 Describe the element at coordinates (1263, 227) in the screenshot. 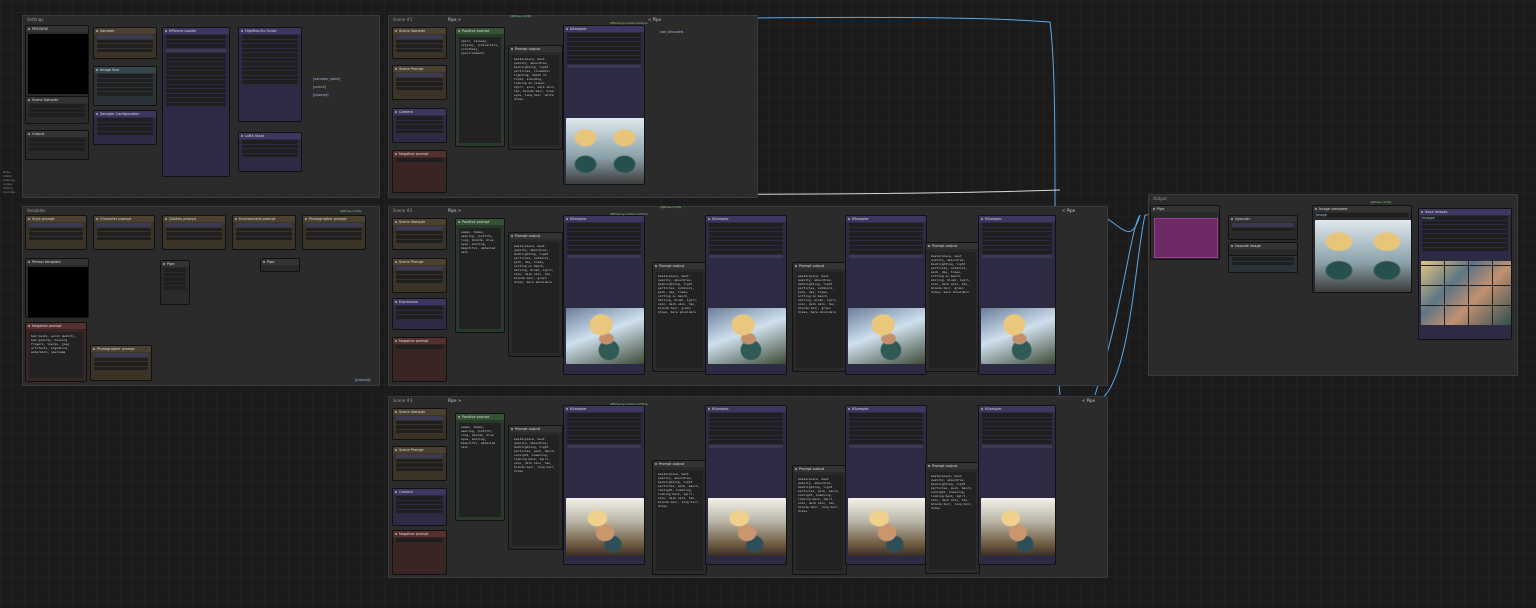

I see `upscaler-node: Upscaler` at that location.